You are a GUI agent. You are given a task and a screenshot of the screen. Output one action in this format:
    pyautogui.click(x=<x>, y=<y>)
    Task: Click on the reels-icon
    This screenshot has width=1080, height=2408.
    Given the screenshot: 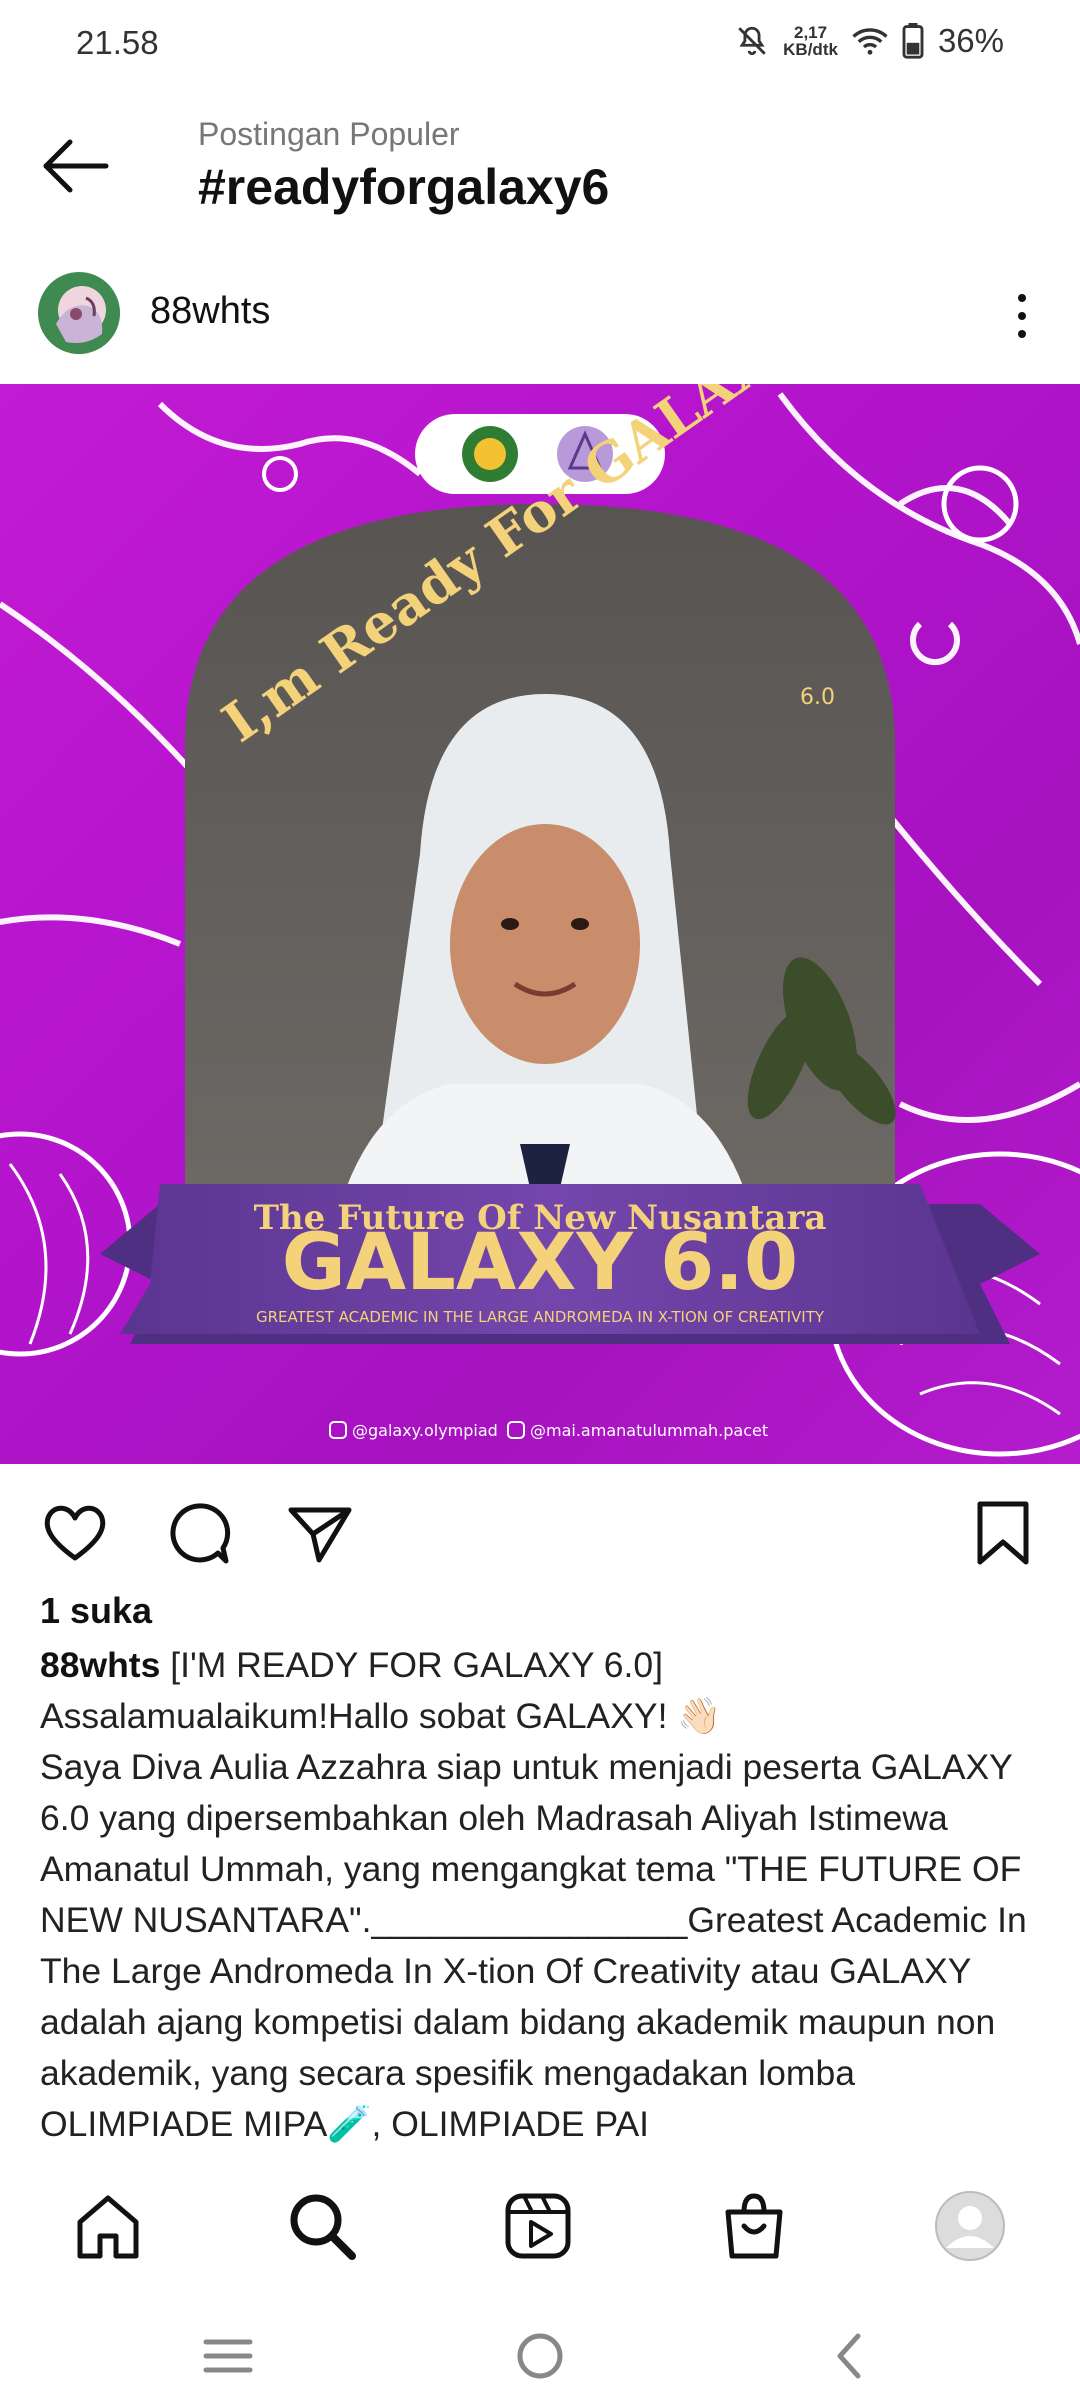 What is the action you would take?
    pyautogui.click(x=538, y=2226)
    